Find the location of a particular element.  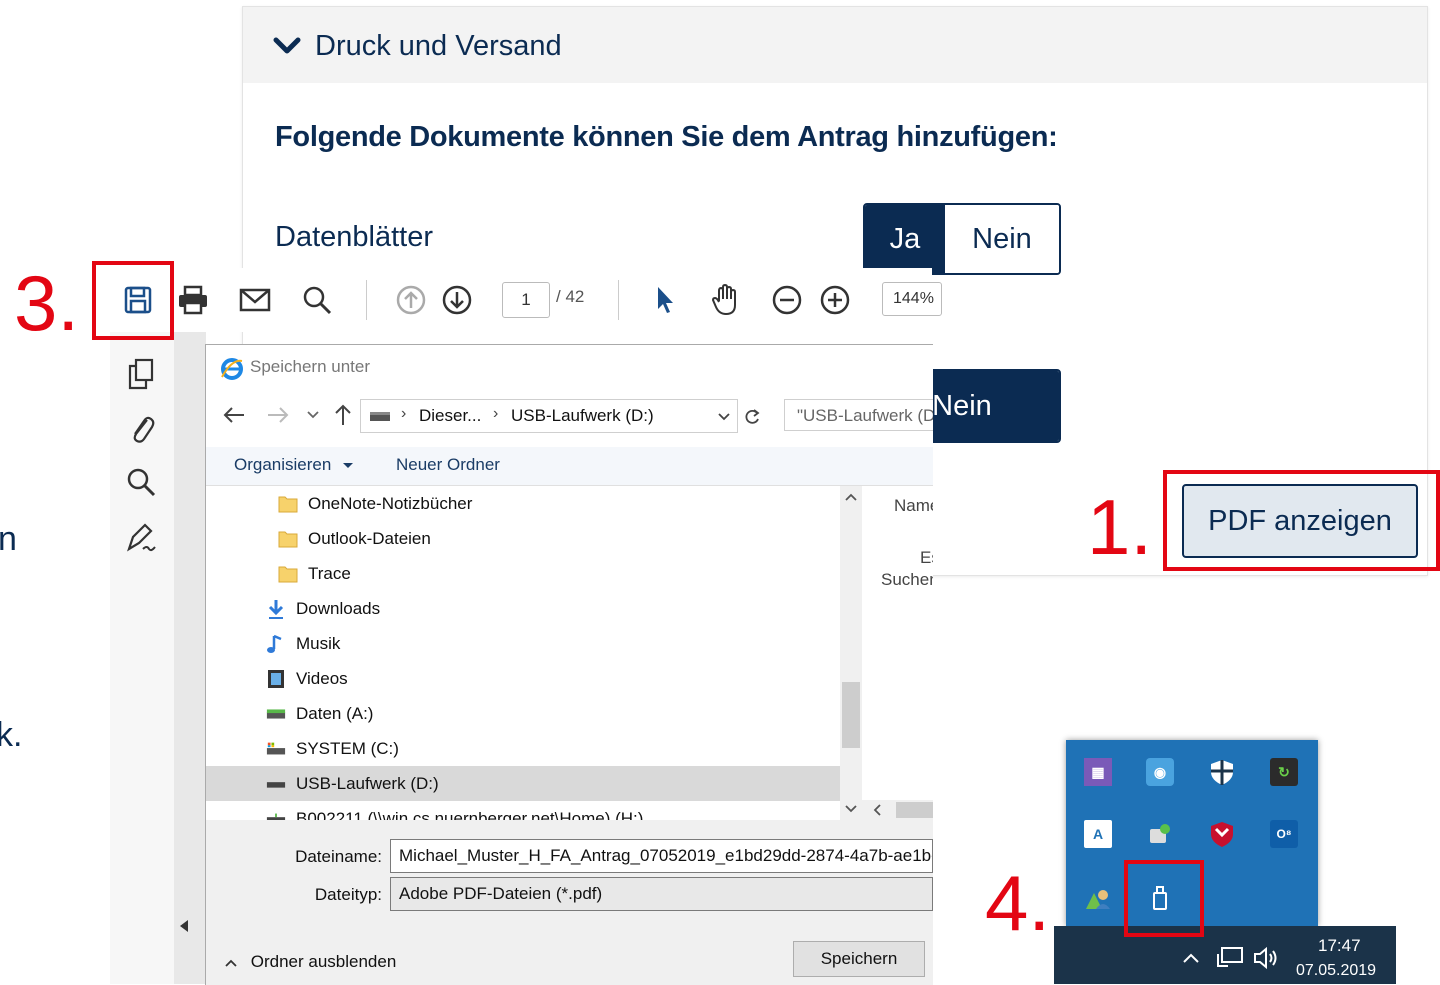

internet-explorer-icon is located at coordinates (232, 369).